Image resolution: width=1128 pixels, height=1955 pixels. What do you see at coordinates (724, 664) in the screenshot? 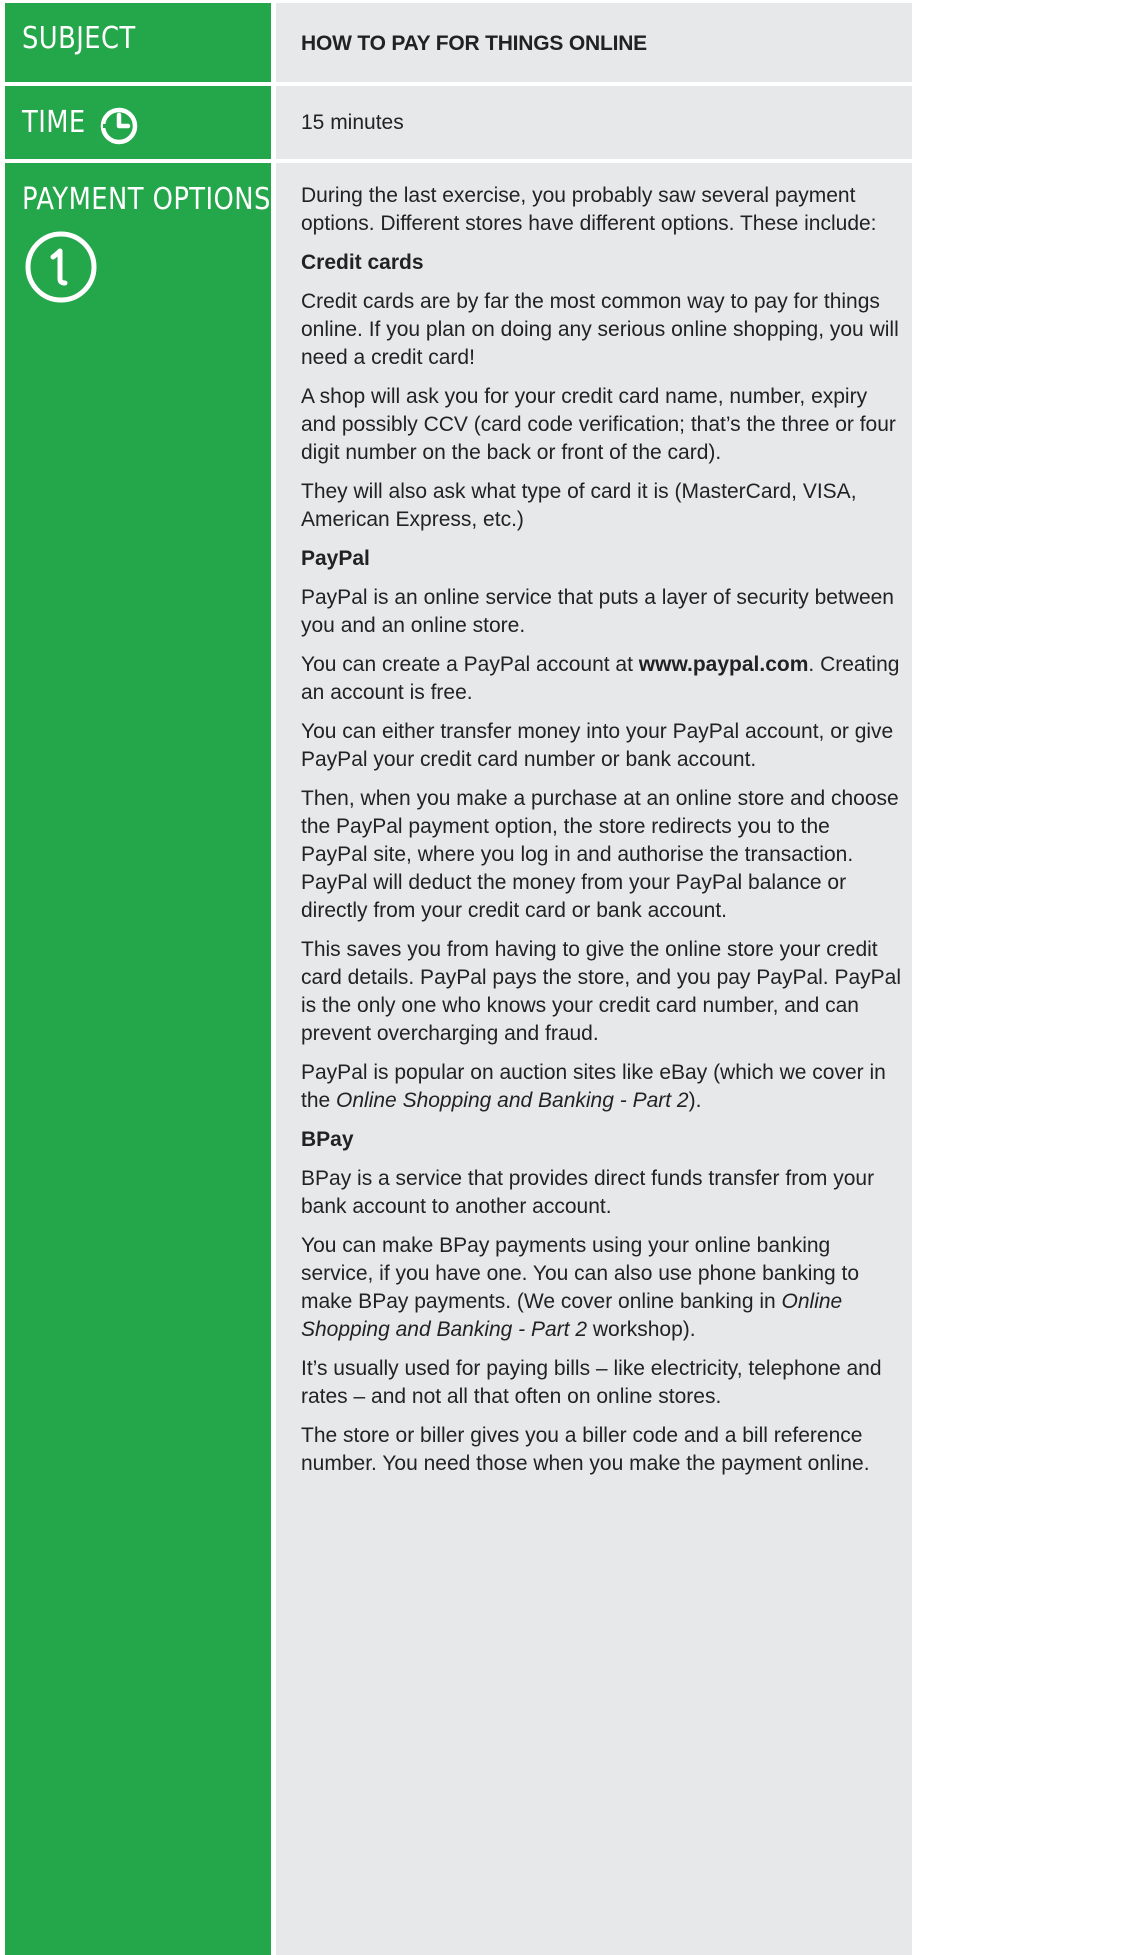
I see `paypal-website-link: www.paypal.com` at bounding box center [724, 664].